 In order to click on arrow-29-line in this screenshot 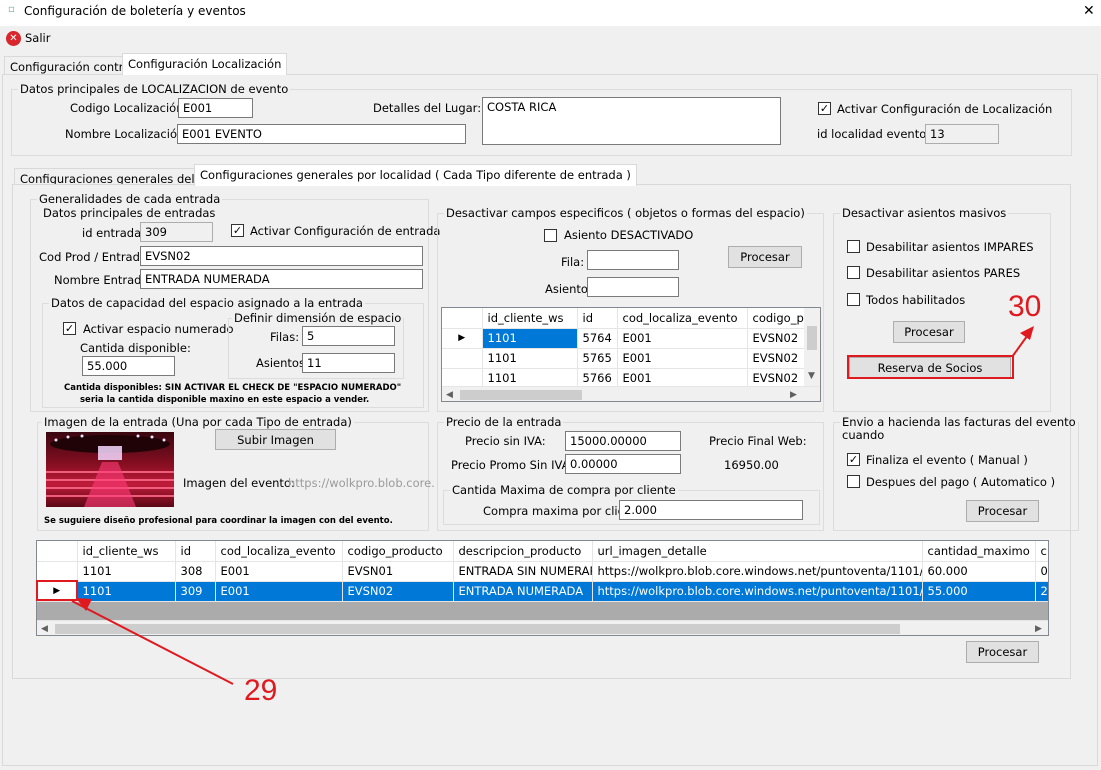, I will do `click(152, 642)`.